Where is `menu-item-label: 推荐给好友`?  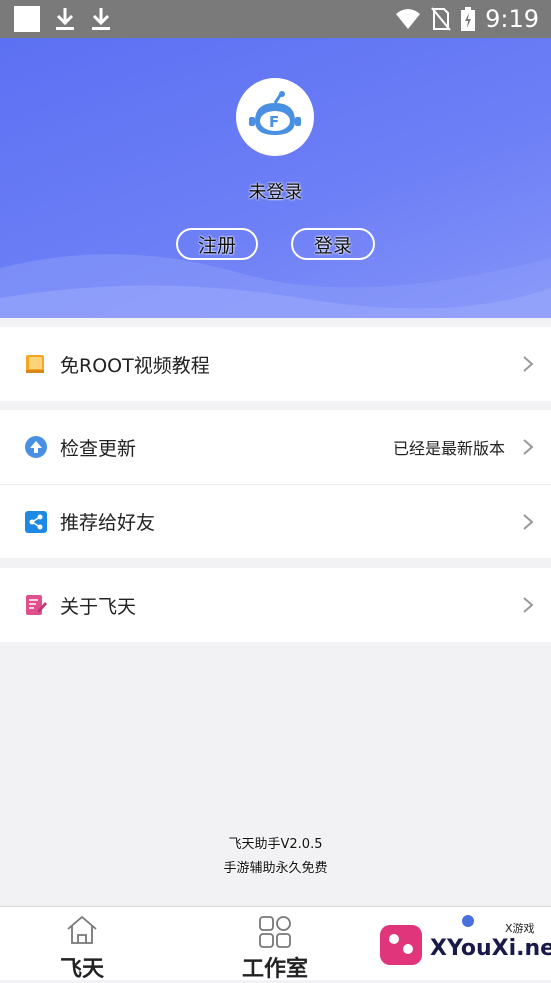
menu-item-label: 推荐给好友 is located at coordinates (108, 523).